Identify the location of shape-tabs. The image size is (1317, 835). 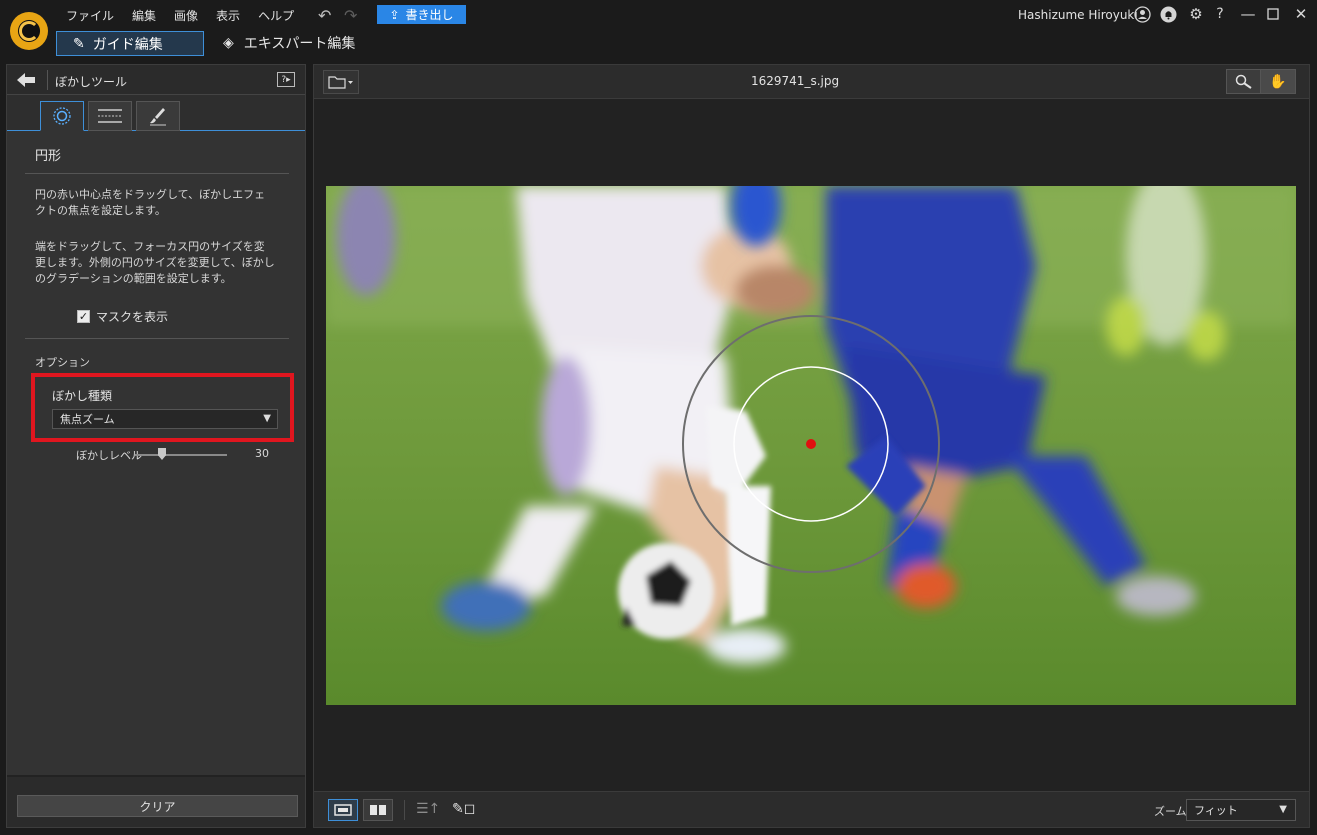
(156, 113).